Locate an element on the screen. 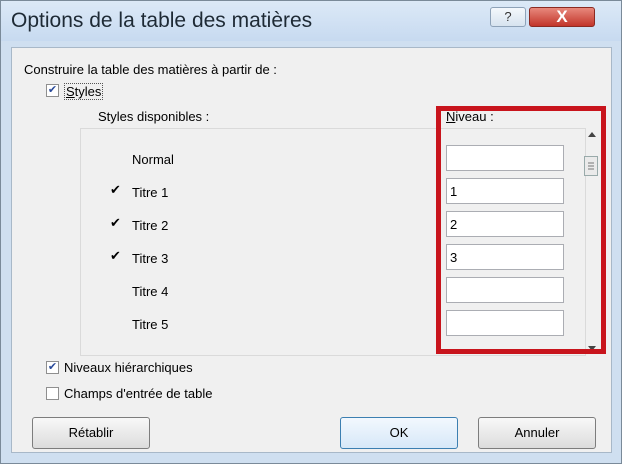 This screenshot has width=624, height=466. styles-checkbox: ✔ is located at coordinates (52, 90).